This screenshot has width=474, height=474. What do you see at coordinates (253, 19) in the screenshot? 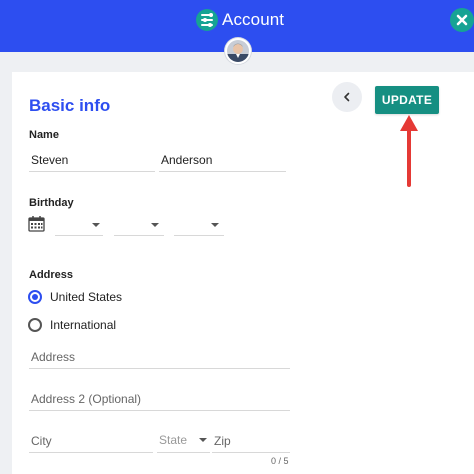
I see `page-title: Account` at bounding box center [253, 19].